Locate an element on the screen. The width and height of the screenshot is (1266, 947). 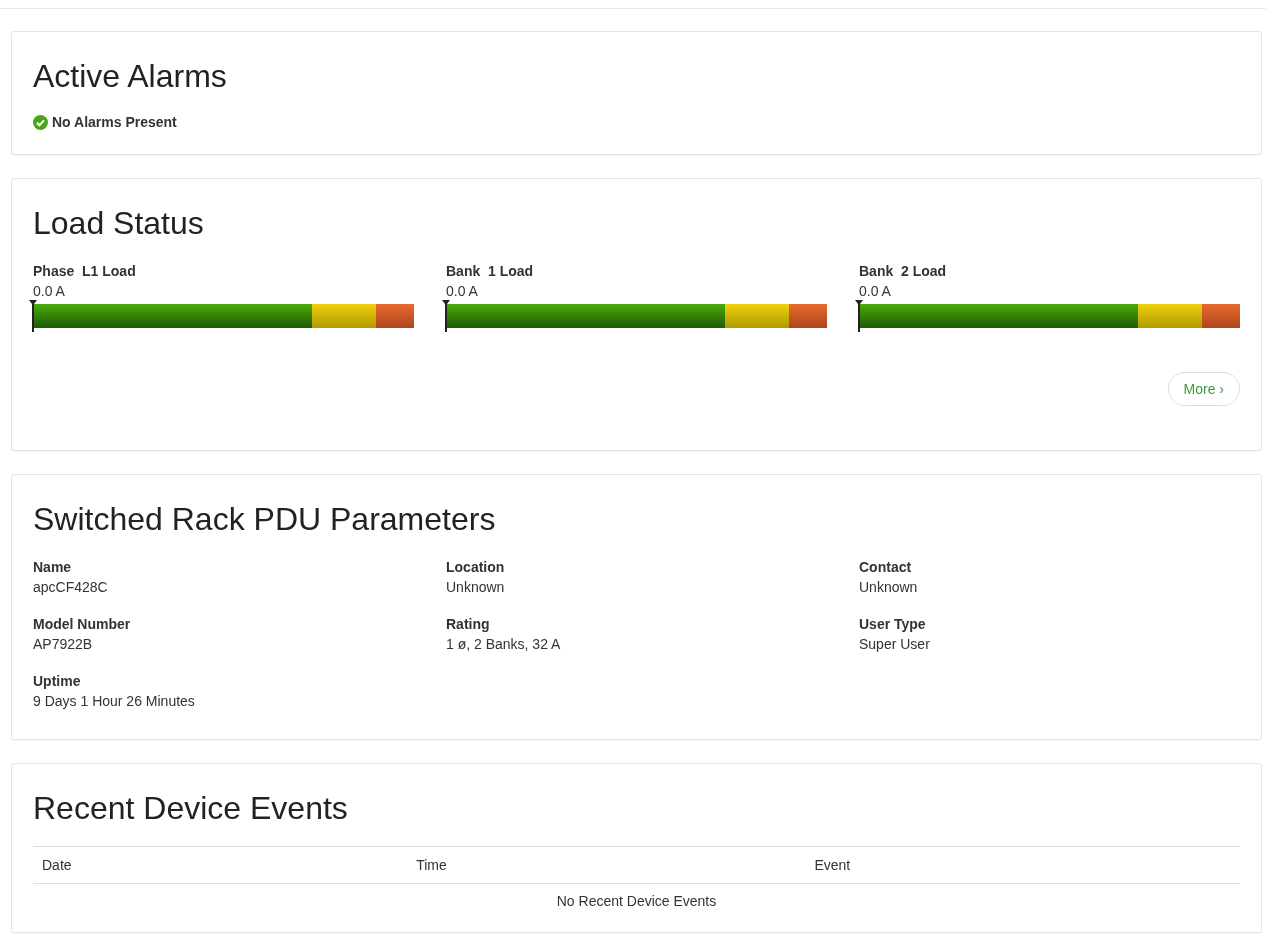
alarm-status: No Alarms Present is located at coordinates (114, 122).